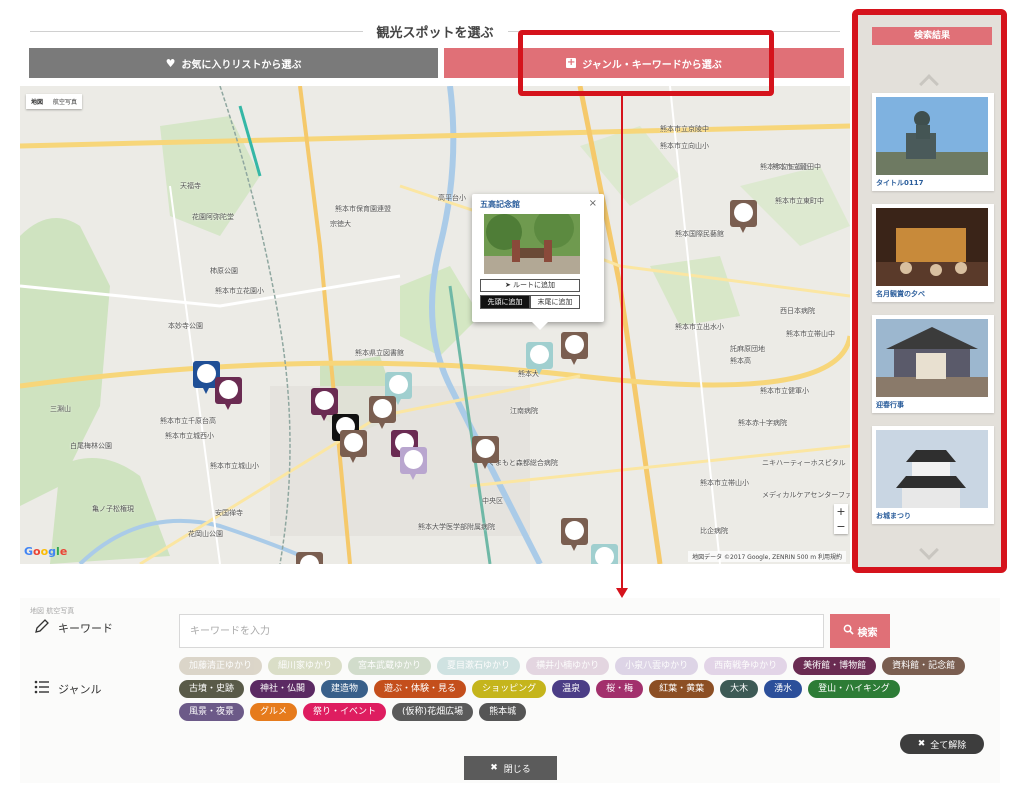 The height and width of the screenshot is (803, 1019). Describe the element at coordinates (37, 101) in the screenshot. I see `map-type-map: 地図` at that location.